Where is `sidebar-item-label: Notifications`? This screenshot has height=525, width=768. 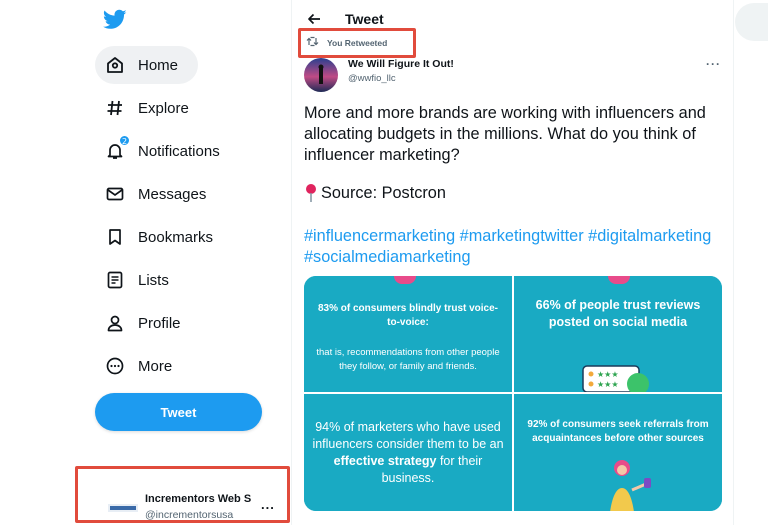
sidebar-item-label: Notifications is located at coordinates (179, 151).